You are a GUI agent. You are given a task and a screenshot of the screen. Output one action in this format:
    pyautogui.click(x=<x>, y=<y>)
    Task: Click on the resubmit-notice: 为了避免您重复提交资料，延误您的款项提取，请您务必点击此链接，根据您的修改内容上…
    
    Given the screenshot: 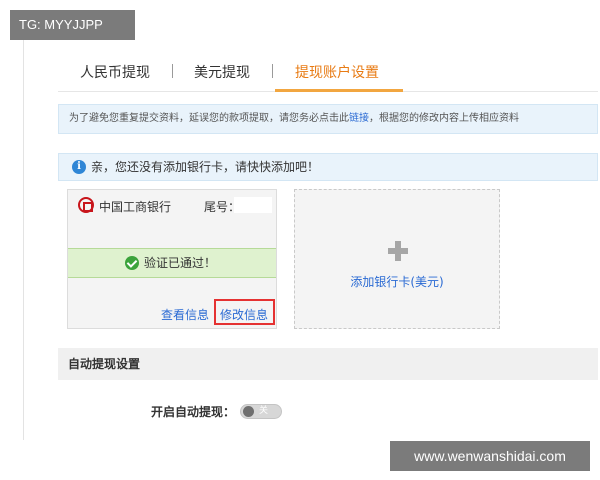 What is the action you would take?
    pyautogui.click(x=328, y=119)
    